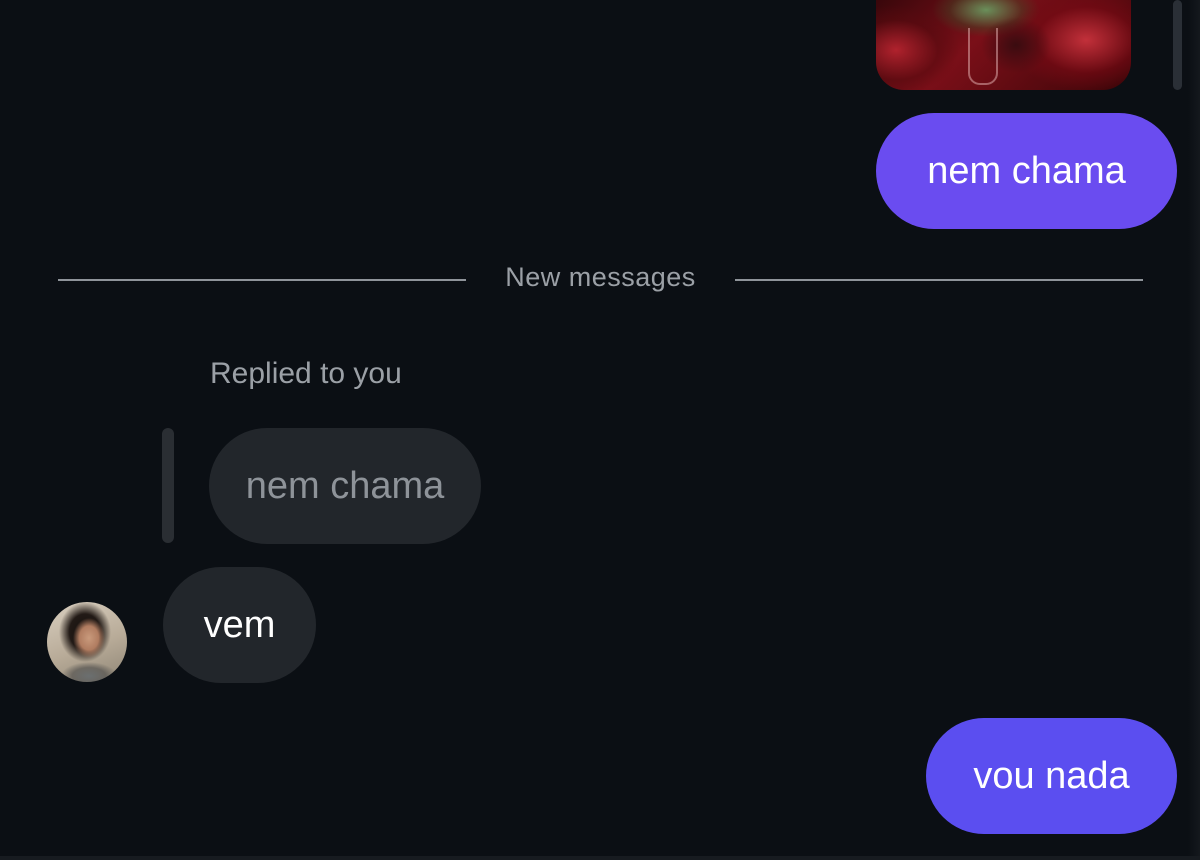 This screenshot has width=1200, height=860. Describe the element at coordinates (345, 486) in the screenshot. I see `quoted-message-bubble: nem chama` at that location.